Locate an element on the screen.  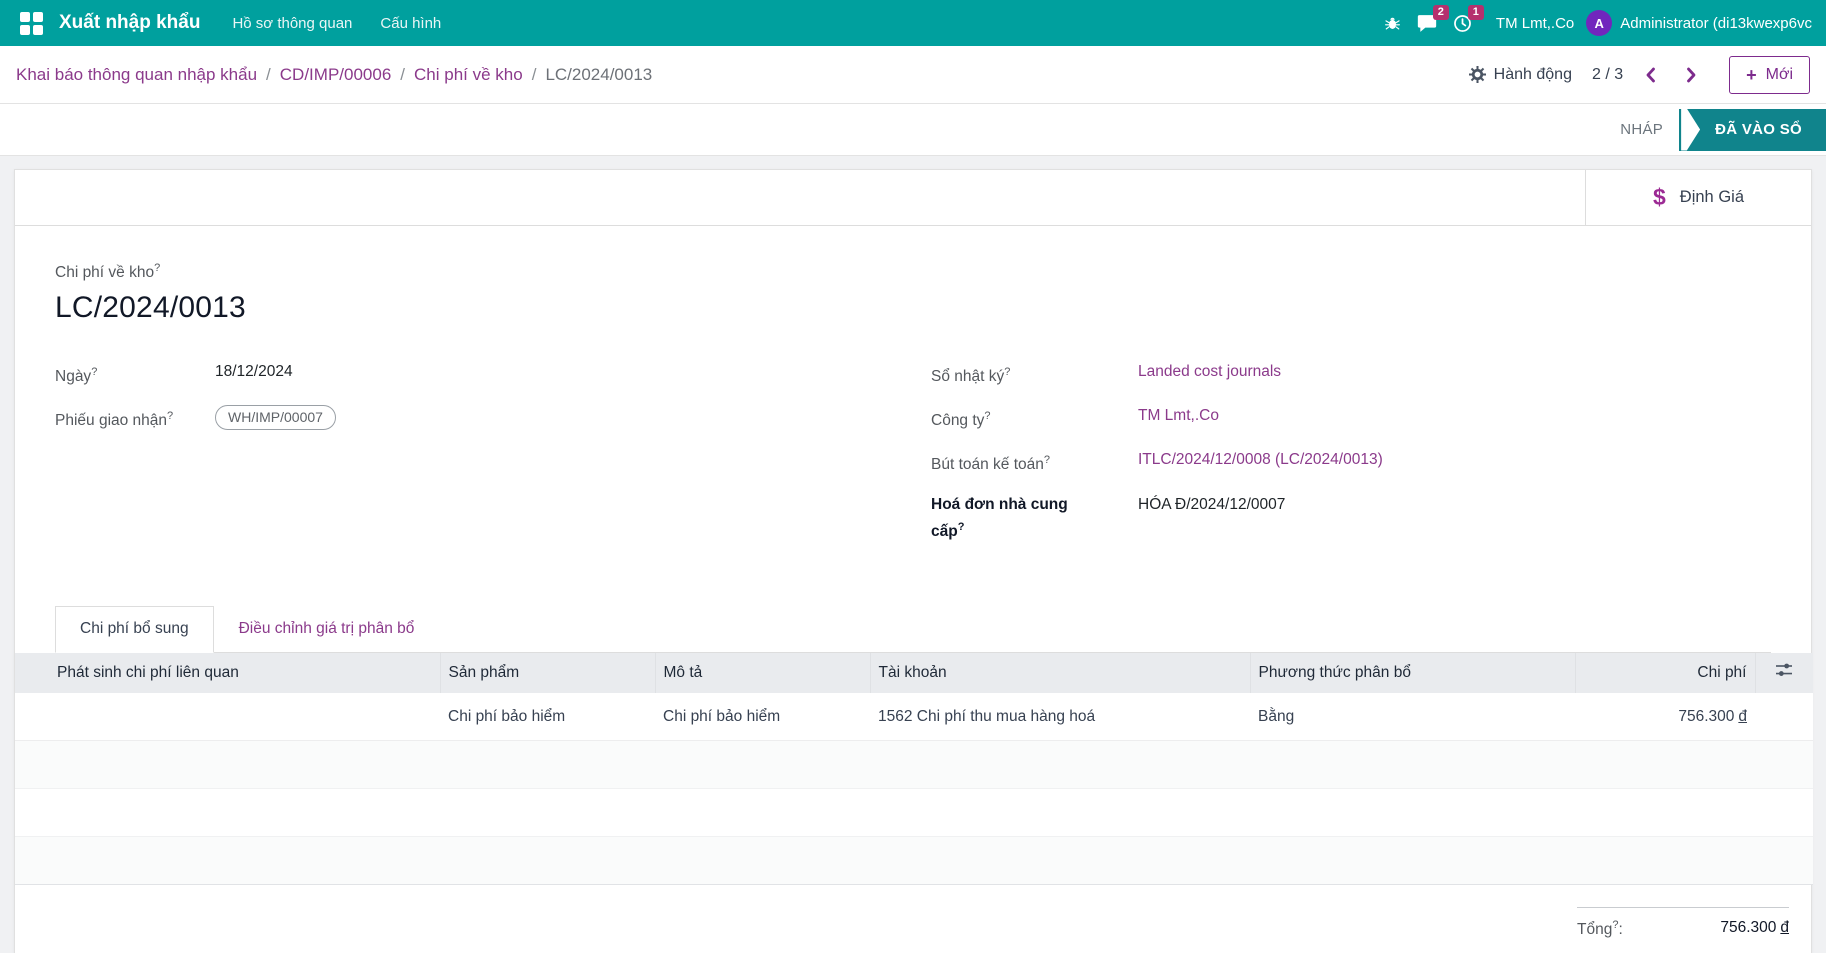
cell-product: Chi phí bảo hiểm is located at coordinates (547, 717).